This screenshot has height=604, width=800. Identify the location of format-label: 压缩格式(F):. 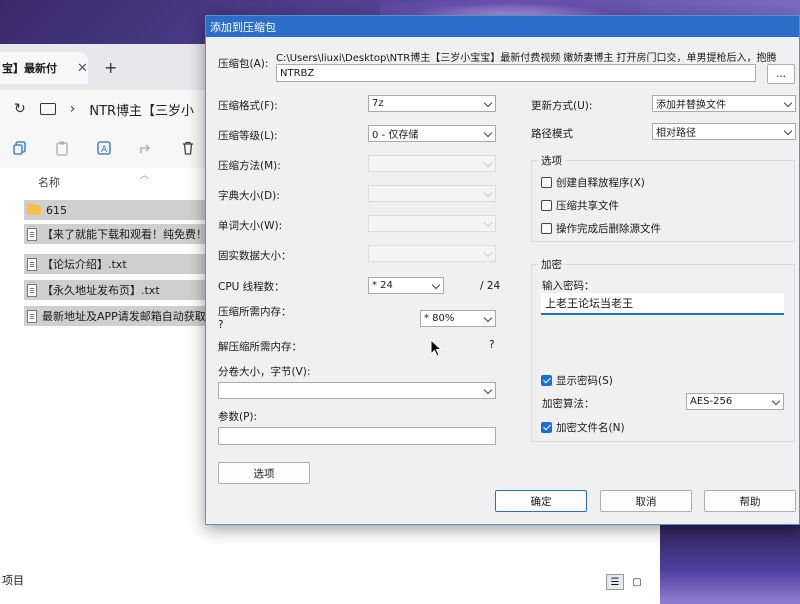
(248, 106).